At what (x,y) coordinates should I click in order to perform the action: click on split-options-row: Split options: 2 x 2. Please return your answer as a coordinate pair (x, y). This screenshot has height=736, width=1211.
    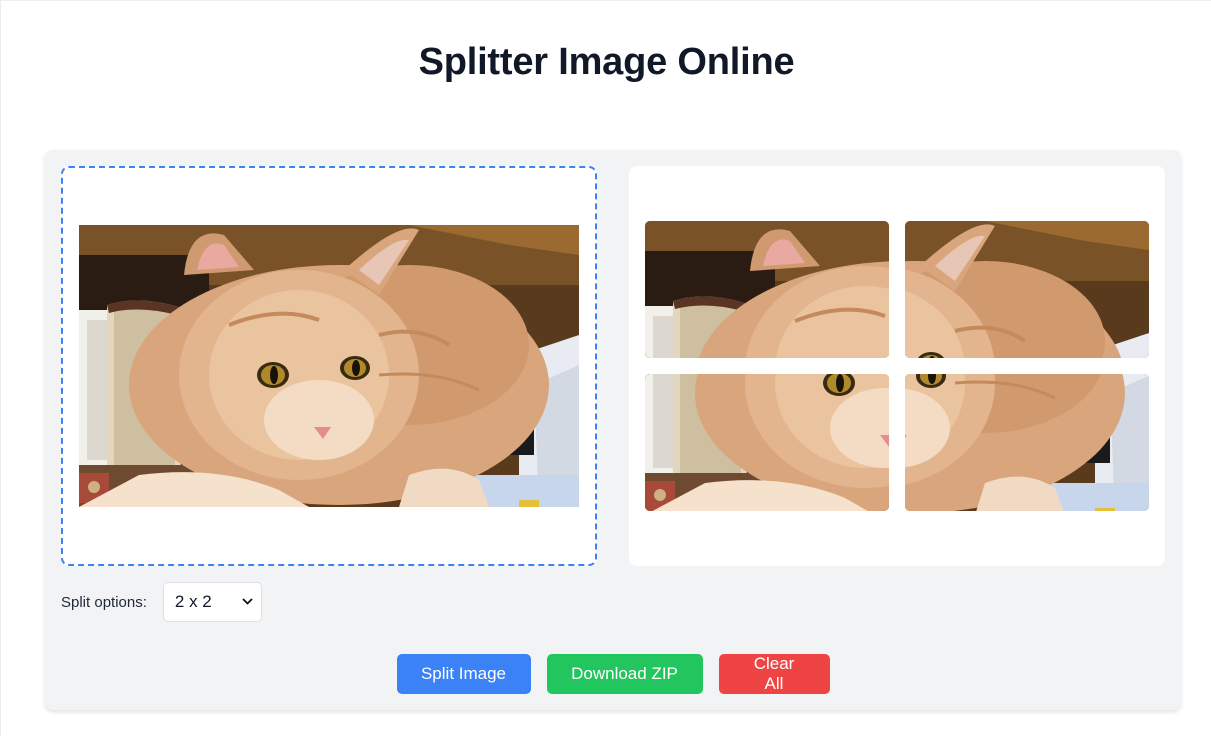
    Looking at the image, I should click on (161, 602).